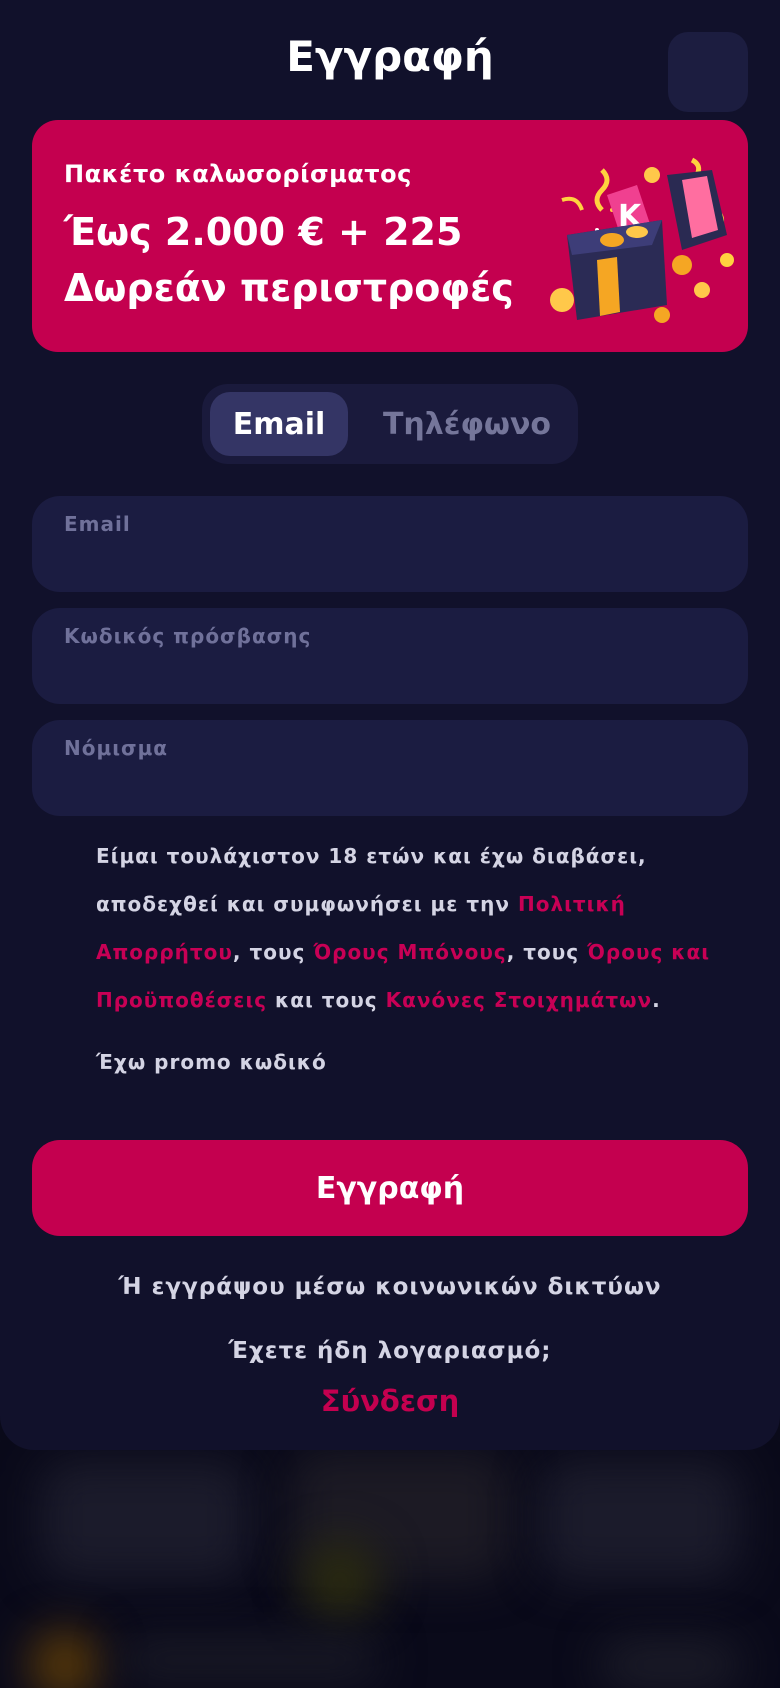  What do you see at coordinates (390, 1188) in the screenshot?
I see `register-button: Εγγραφή` at bounding box center [390, 1188].